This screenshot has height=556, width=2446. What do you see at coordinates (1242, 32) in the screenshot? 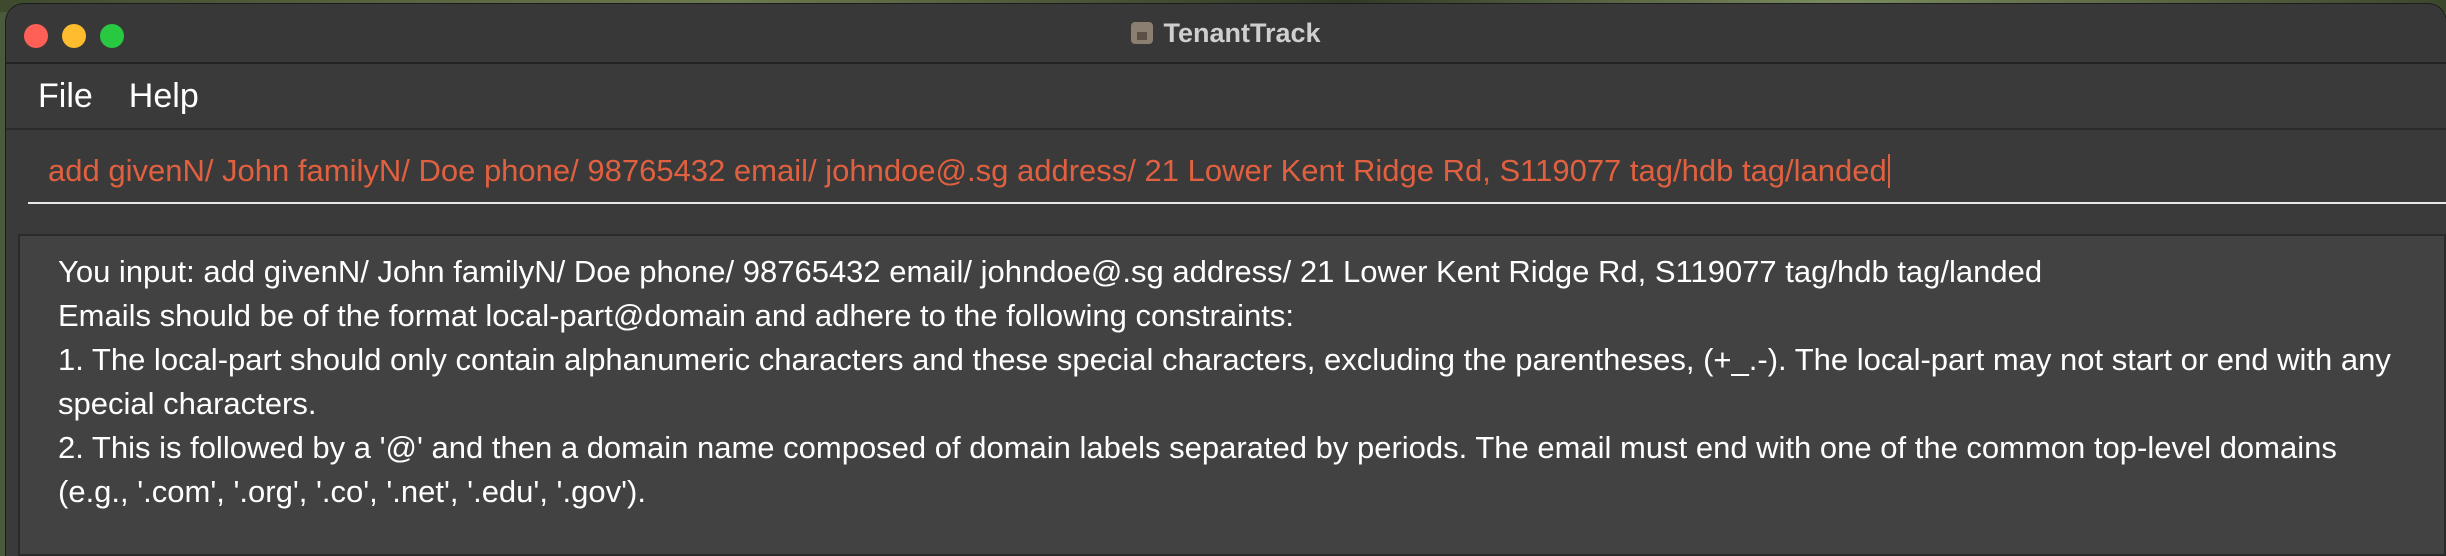
I see `window-title: TenantTrack` at bounding box center [1242, 32].